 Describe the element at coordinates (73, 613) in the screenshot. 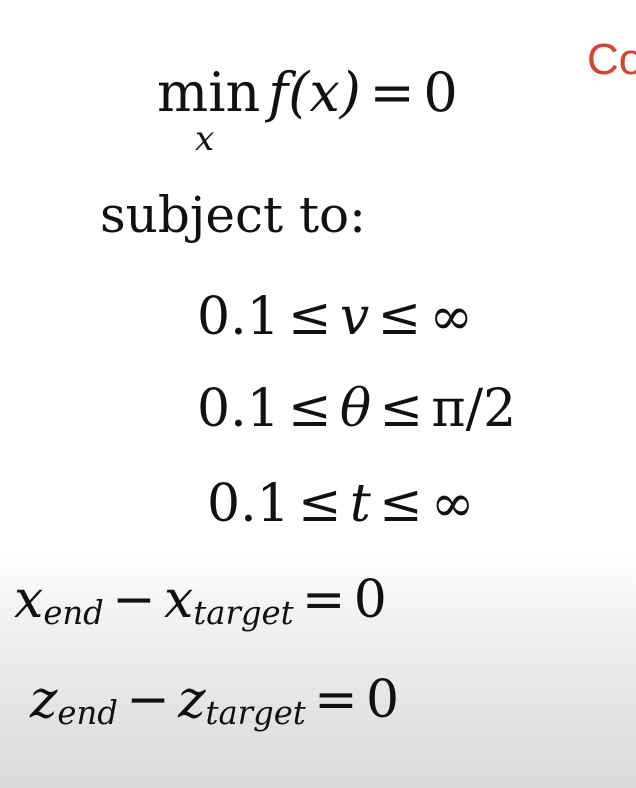

I see `x-end-subscript: end` at that location.